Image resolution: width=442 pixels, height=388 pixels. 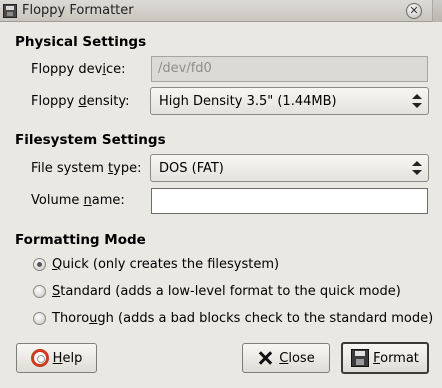 I want to click on window-close-button: ✕, so click(x=414, y=11).